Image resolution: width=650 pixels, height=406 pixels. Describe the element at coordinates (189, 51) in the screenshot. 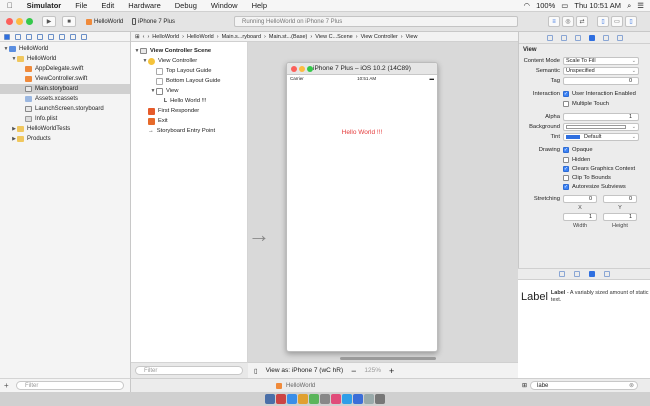

I see `outline-item: ▼ View Controller Scene` at that location.